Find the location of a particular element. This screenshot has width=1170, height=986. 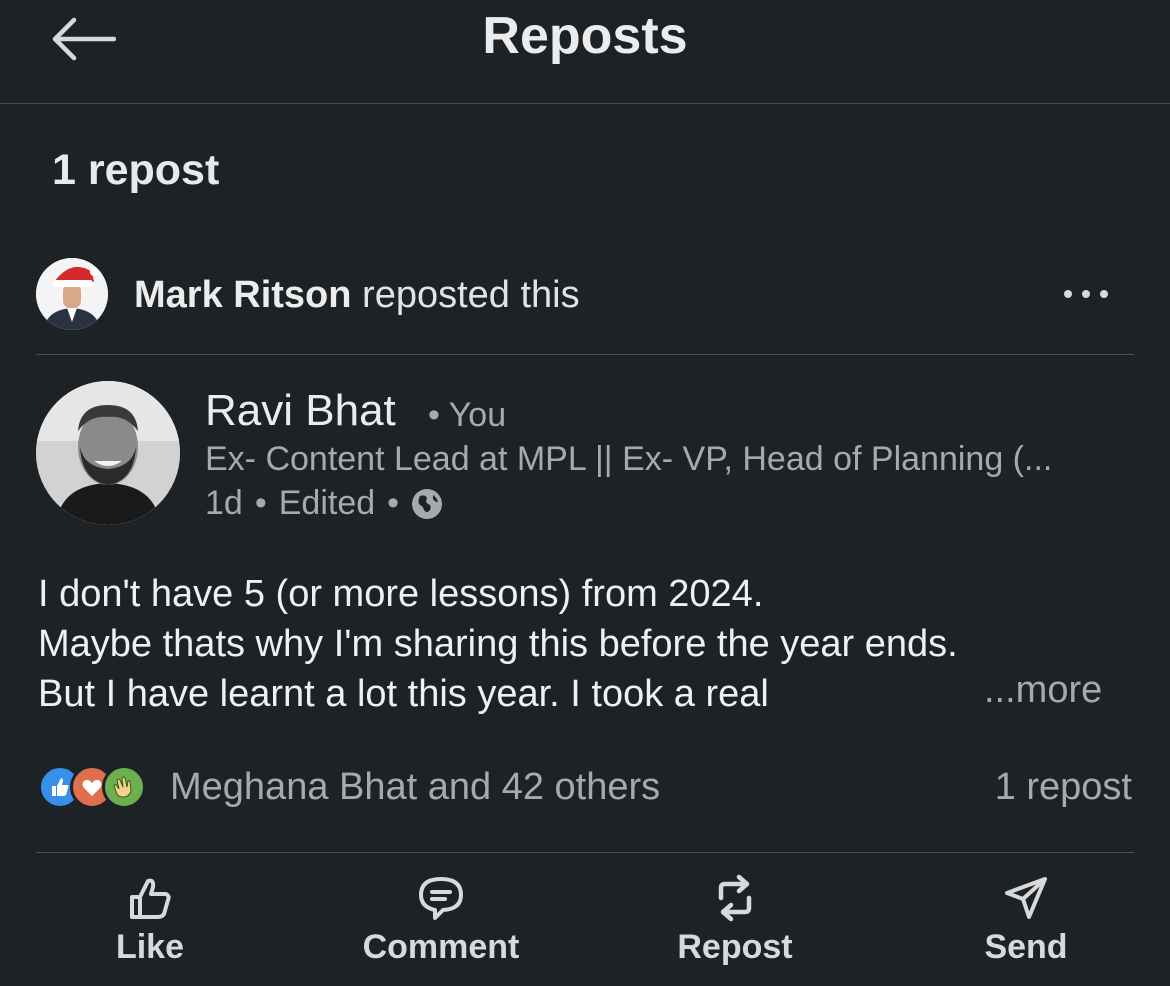

repost-count-heading: 1 repost is located at coordinates (136, 170).